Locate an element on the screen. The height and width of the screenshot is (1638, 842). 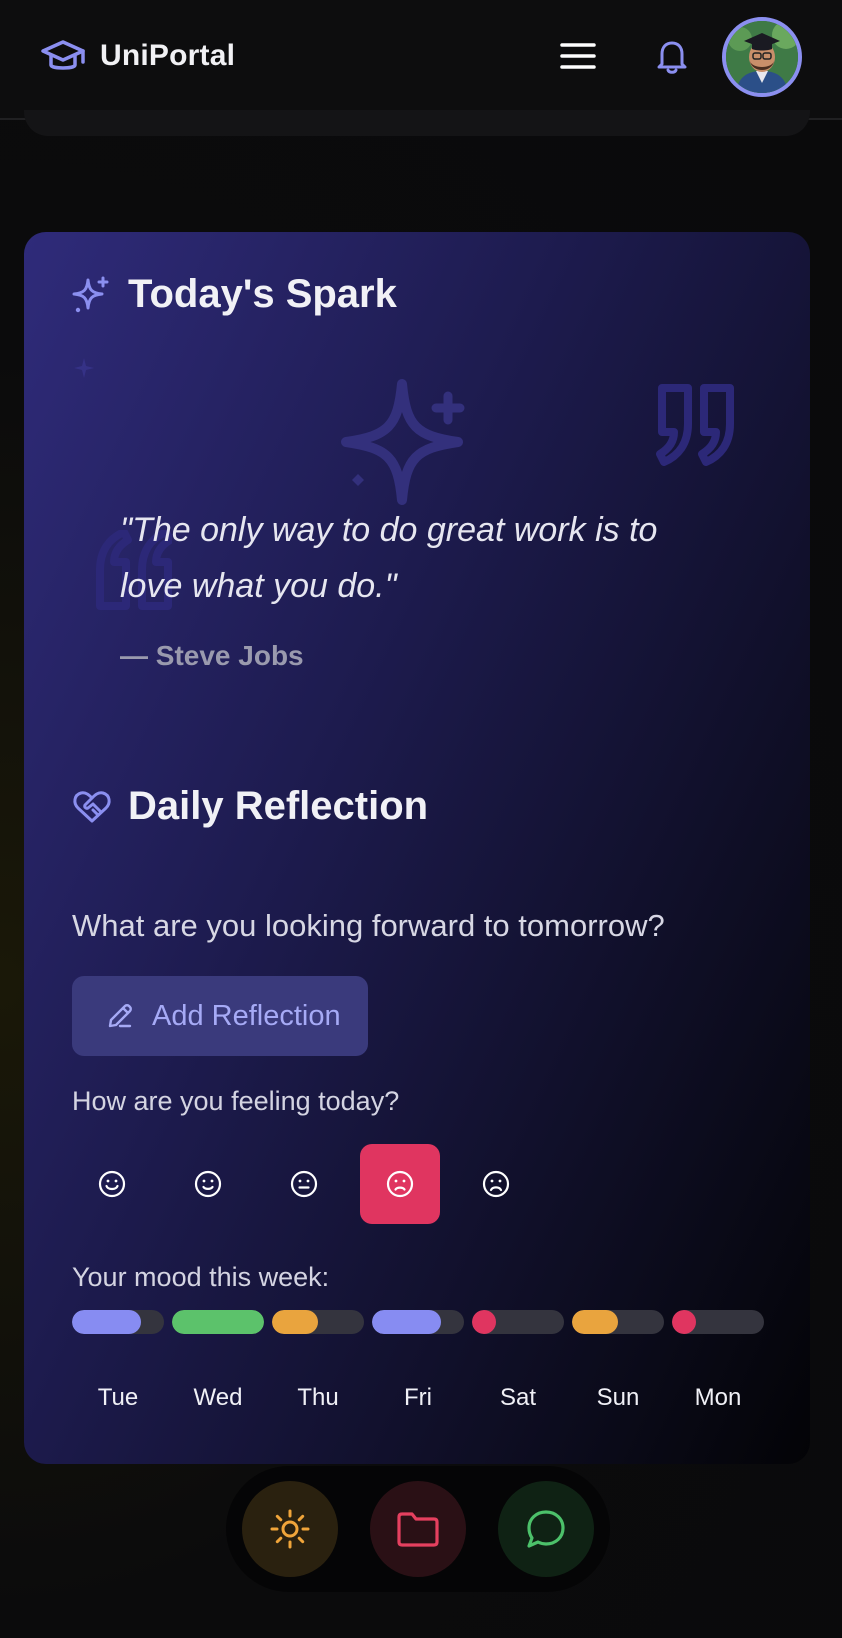
sparkles-icon is located at coordinates (90, 294).